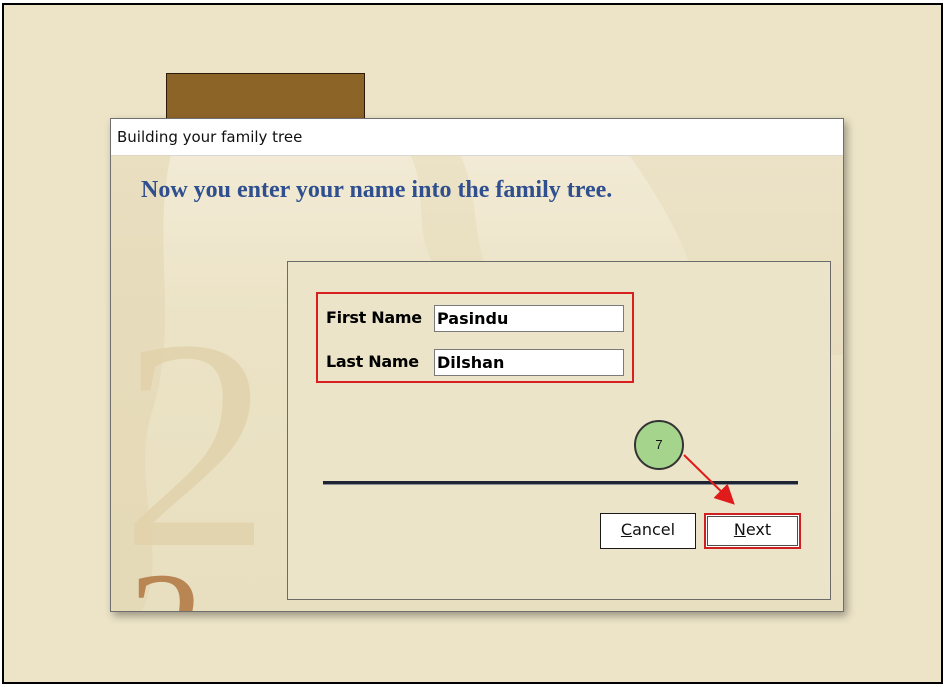 Image resolution: width=947 pixels, height=687 pixels. I want to click on name-fields-highlight: First Name Pasindu Last Name Dilshan, so click(475, 337).